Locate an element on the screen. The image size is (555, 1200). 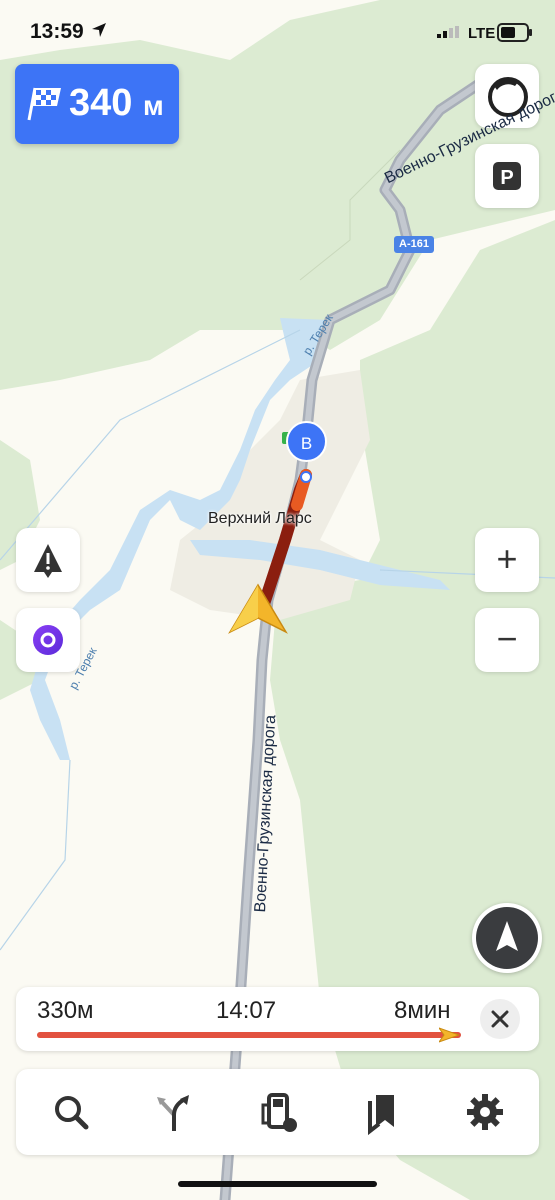
maneuver-panel: 340 м is located at coordinates (97, 104).